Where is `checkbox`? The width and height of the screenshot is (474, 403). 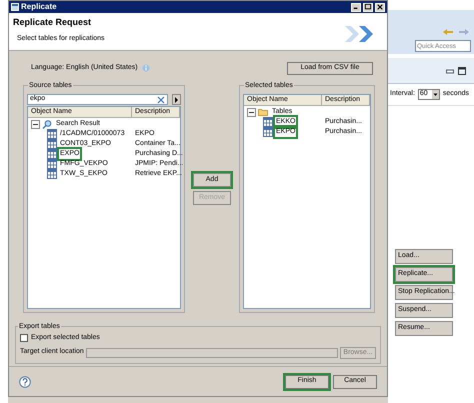
checkbox is located at coordinates (24, 338).